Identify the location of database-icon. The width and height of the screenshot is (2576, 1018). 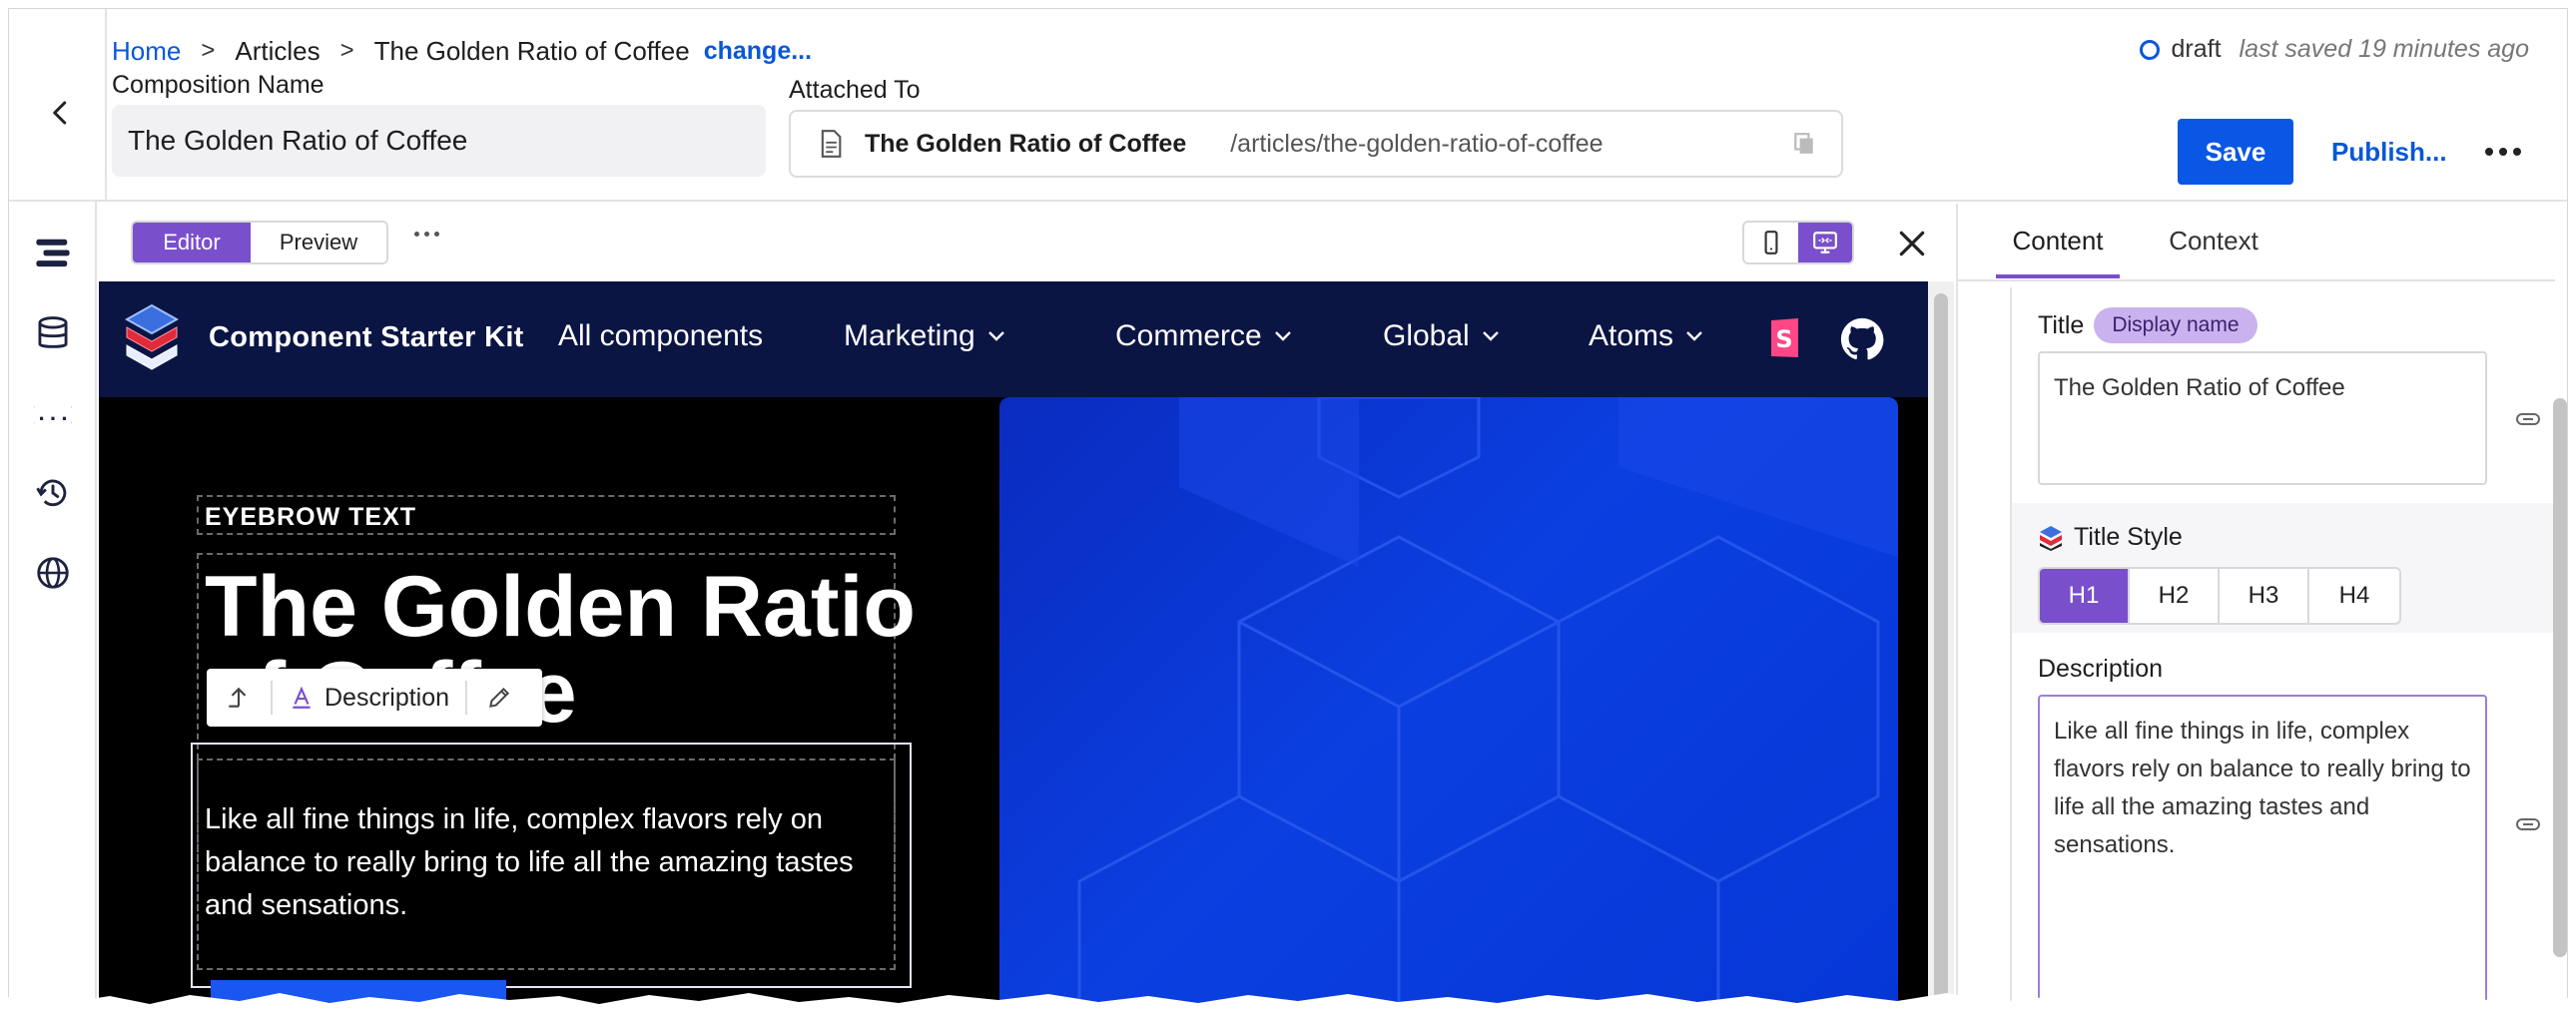
(53, 332).